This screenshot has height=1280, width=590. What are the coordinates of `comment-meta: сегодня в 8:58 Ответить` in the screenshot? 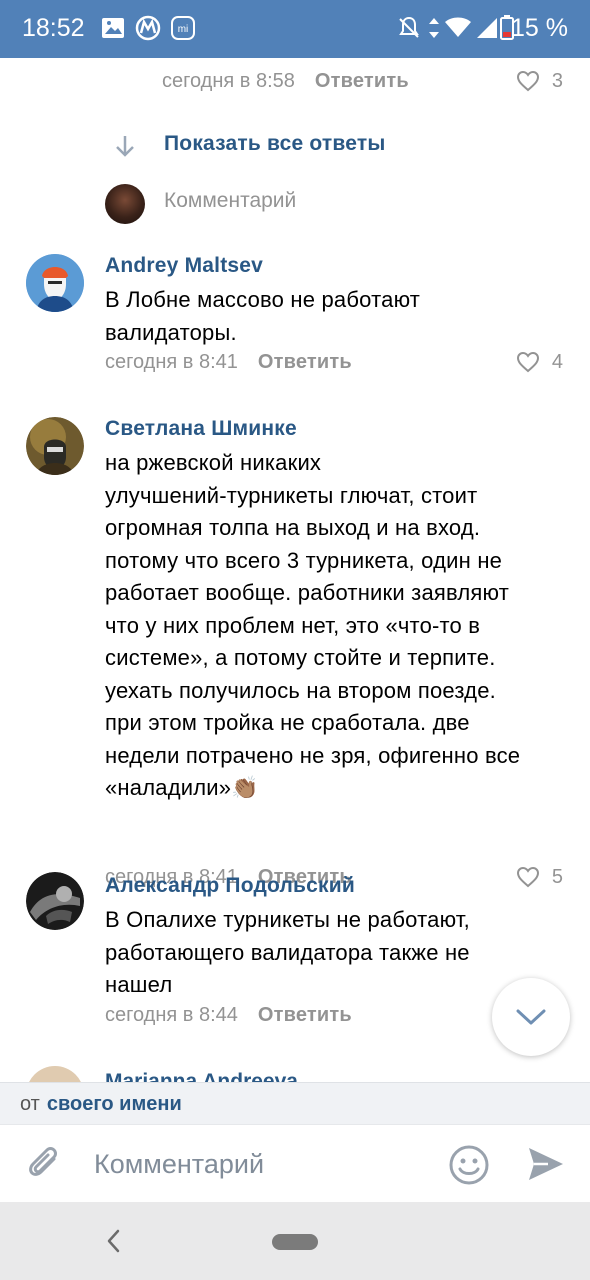 It's located at (285, 81).